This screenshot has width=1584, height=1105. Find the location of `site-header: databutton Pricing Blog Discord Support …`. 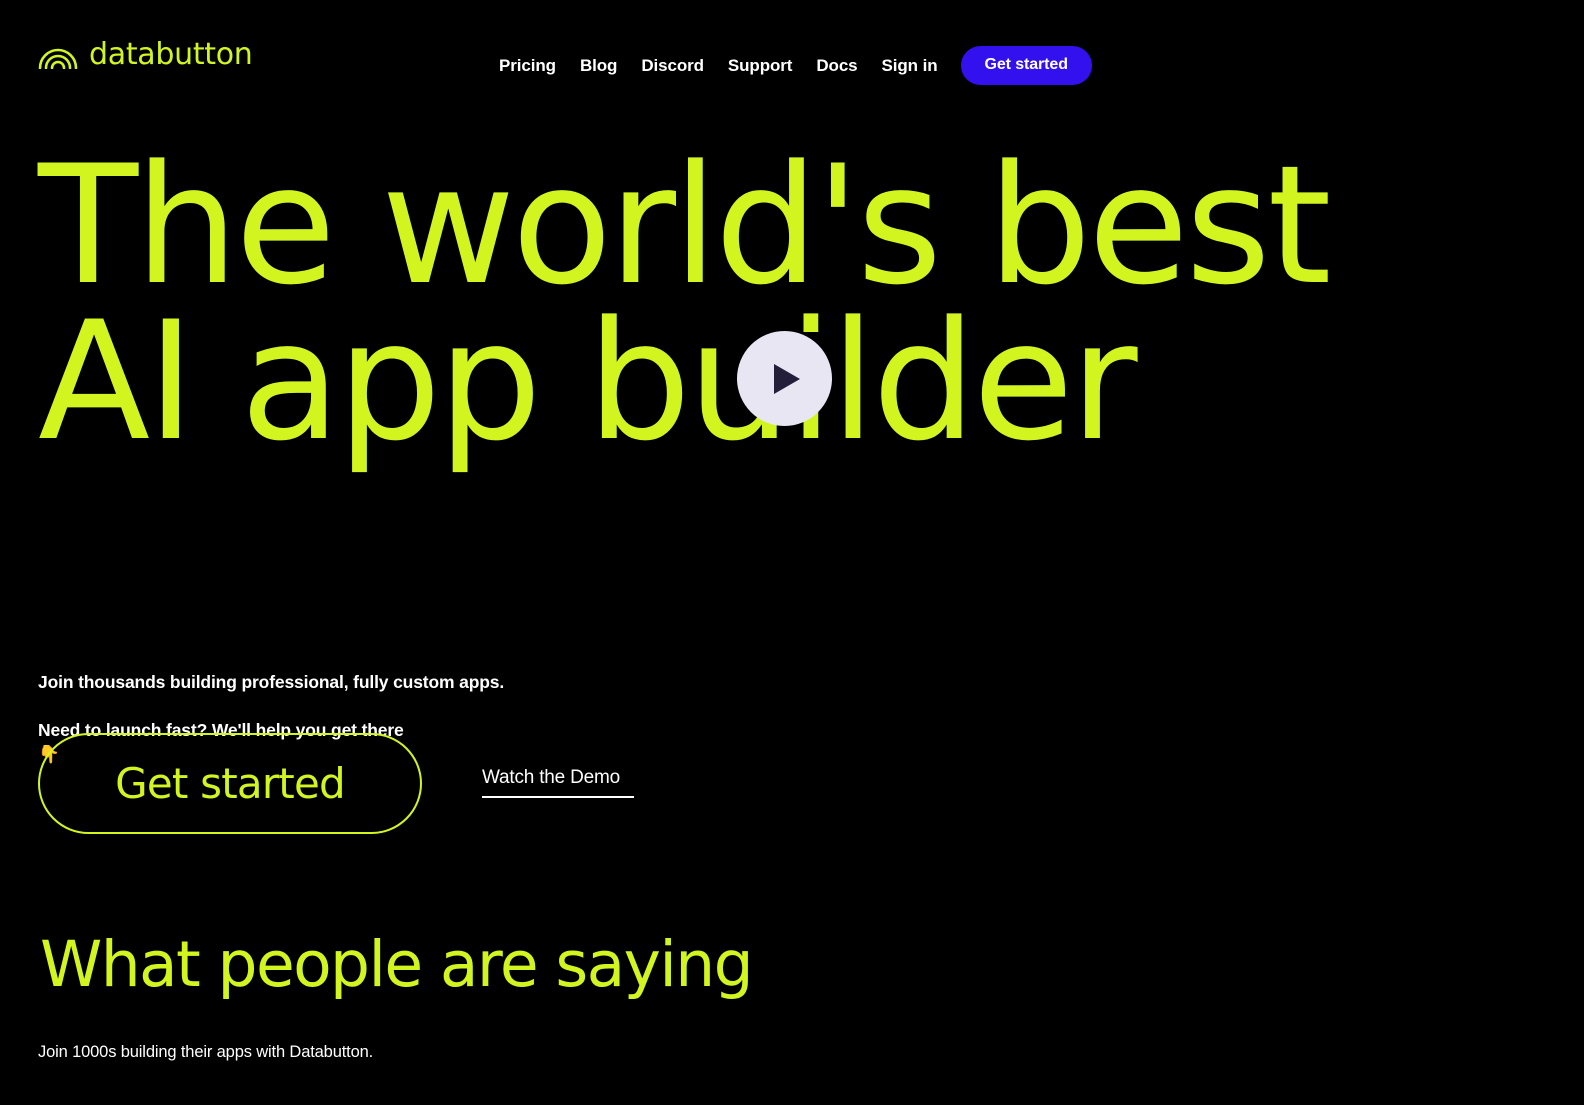

site-header: databutton Pricing Blog Discord Support … is located at coordinates (792, 55).